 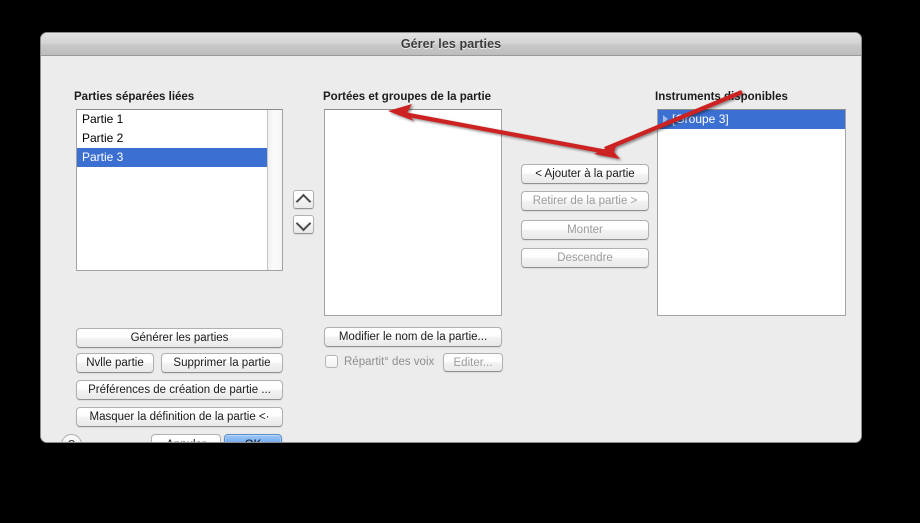 I want to click on dialog-title: Gérer les parties, so click(x=451, y=44).